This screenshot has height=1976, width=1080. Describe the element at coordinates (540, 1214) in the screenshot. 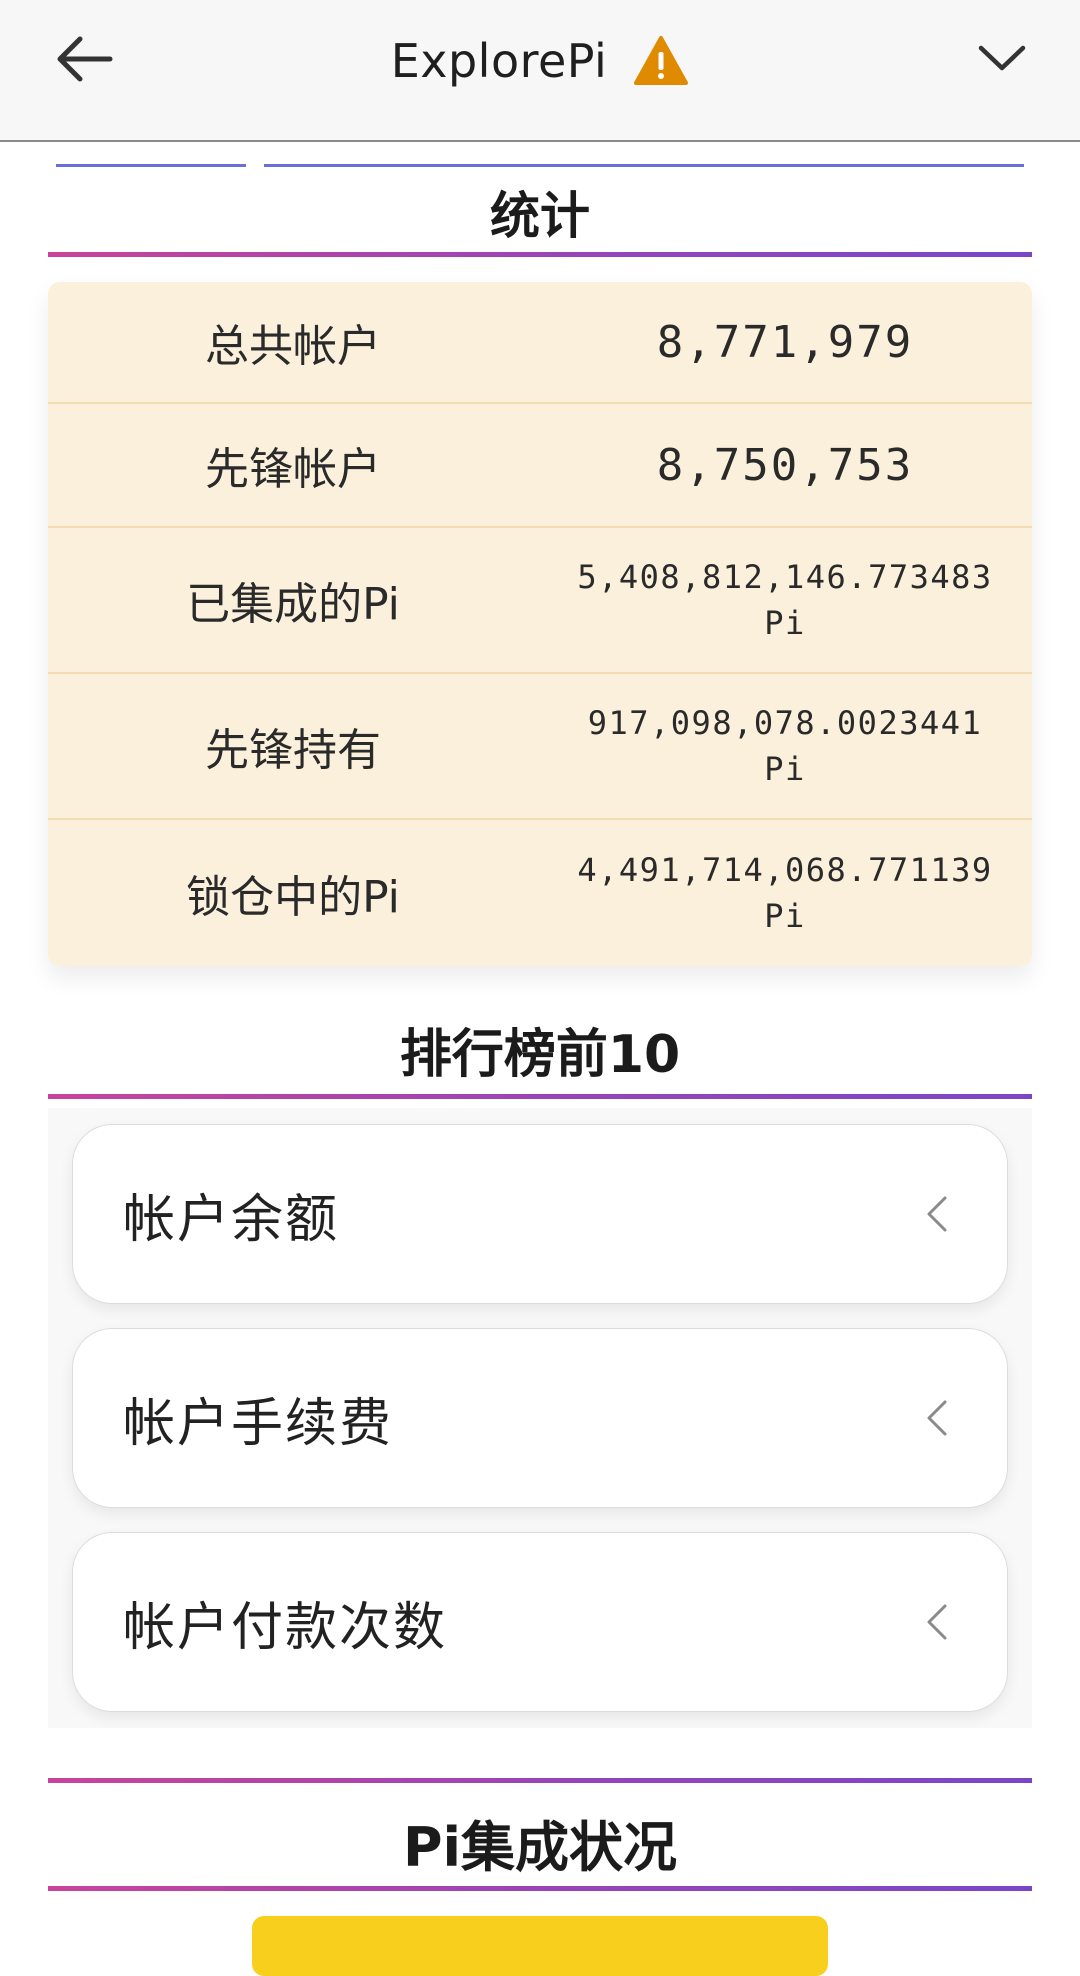

I see `leaderboard-item-balance: 帐户余额` at that location.